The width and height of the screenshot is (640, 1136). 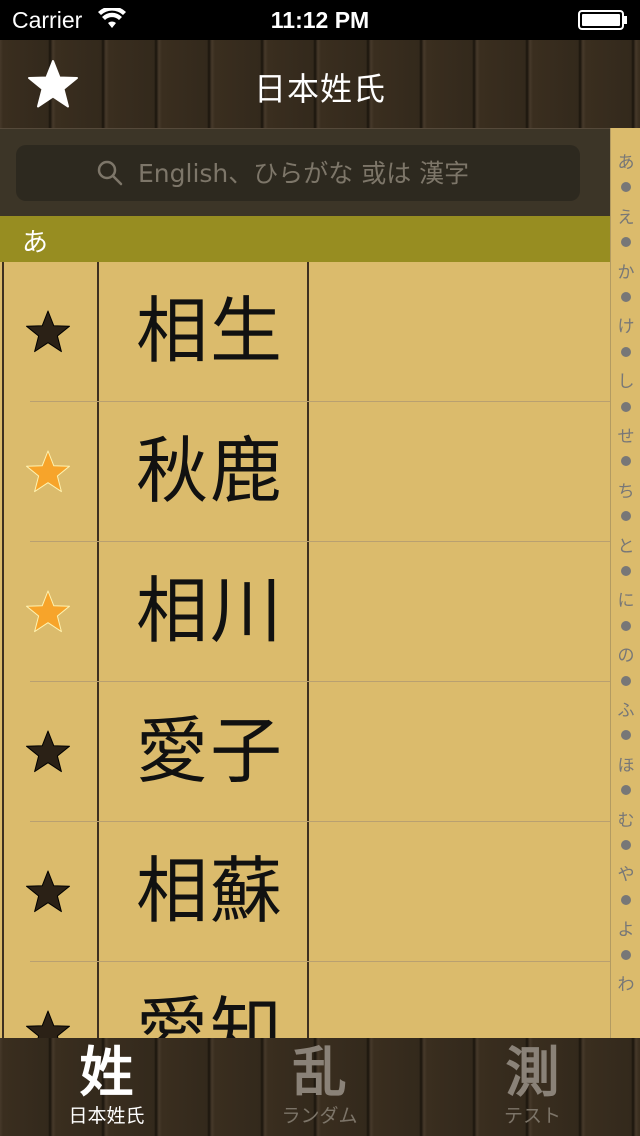 What do you see at coordinates (305, 1000) in the screenshot?
I see `list-item: 愛知` at bounding box center [305, 1000].